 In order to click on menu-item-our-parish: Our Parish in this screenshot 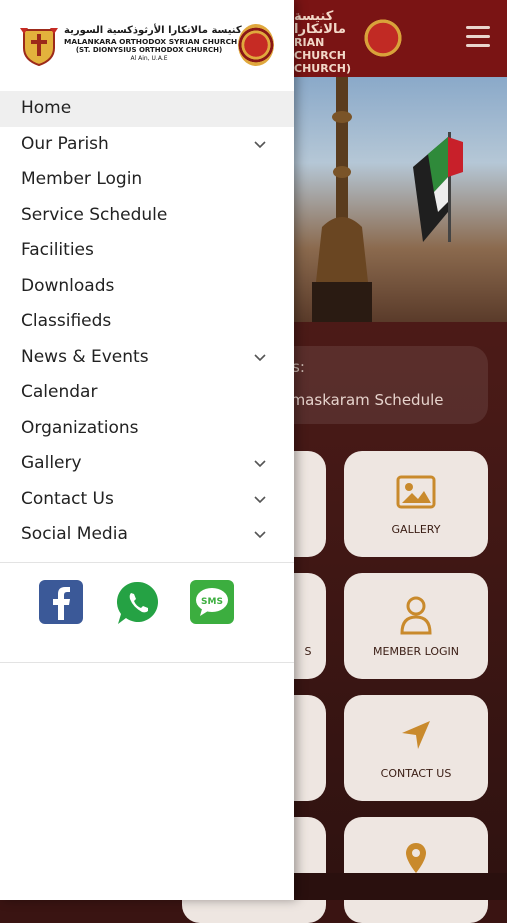, I will do `click(147, 145)`.